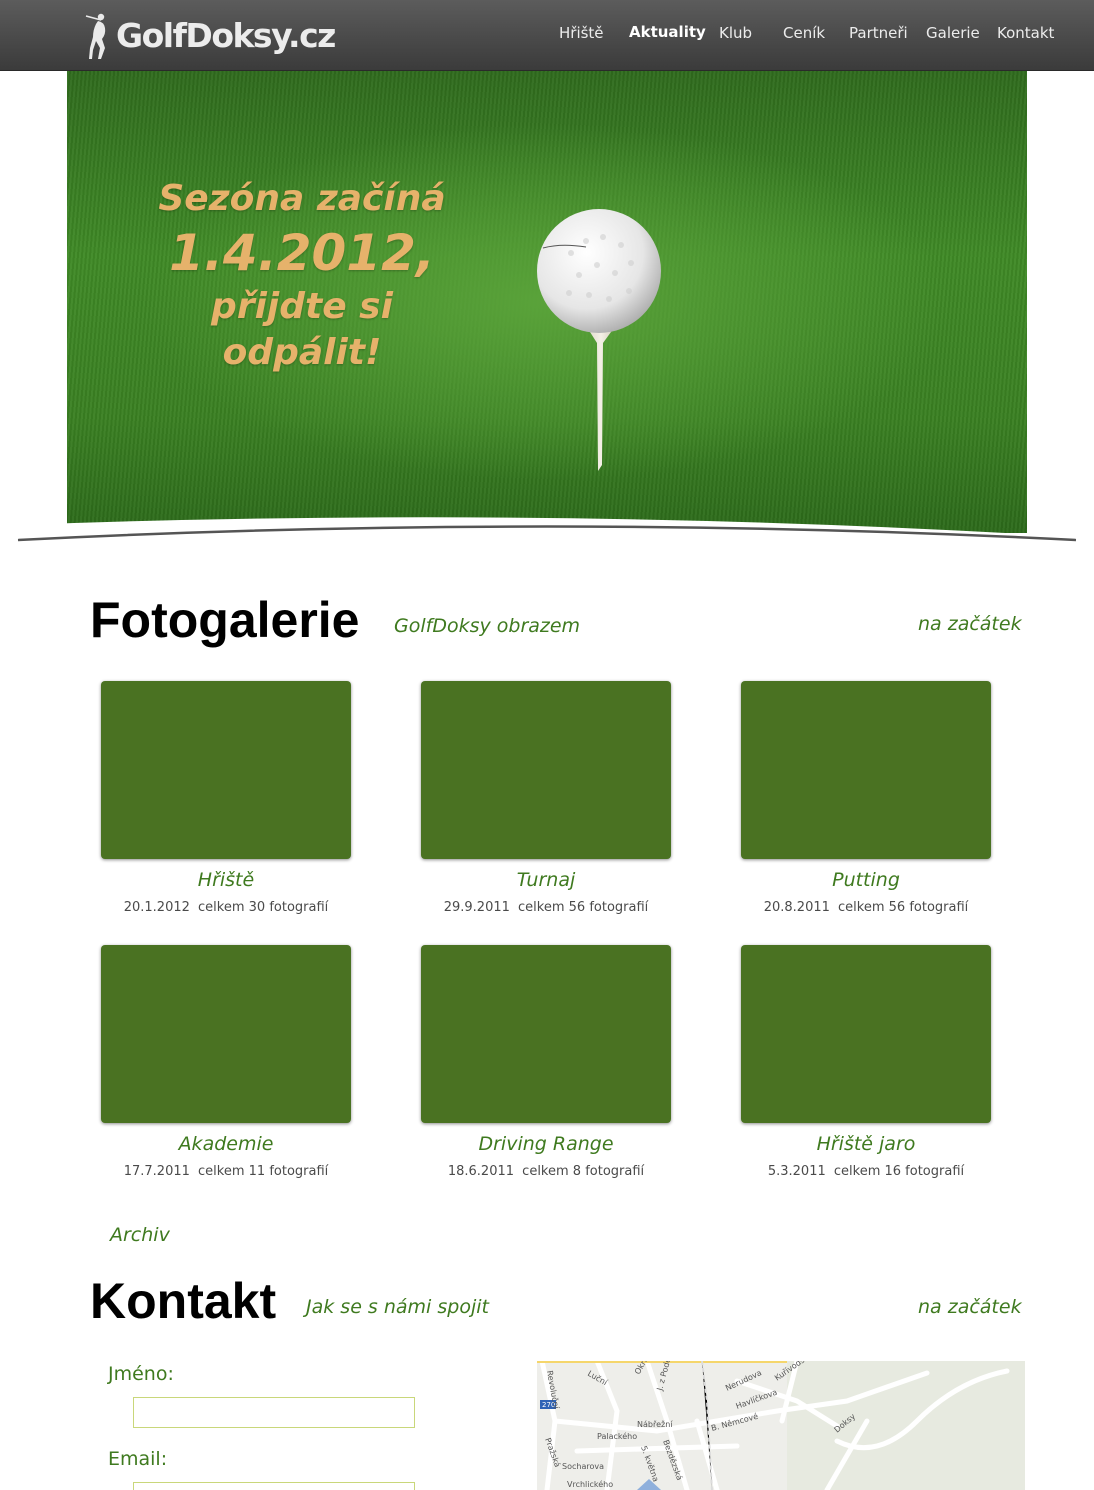  Describe the element at coordinates (183, 1301) in the screenshot. I see `contact-title: Kontakt` at that location.